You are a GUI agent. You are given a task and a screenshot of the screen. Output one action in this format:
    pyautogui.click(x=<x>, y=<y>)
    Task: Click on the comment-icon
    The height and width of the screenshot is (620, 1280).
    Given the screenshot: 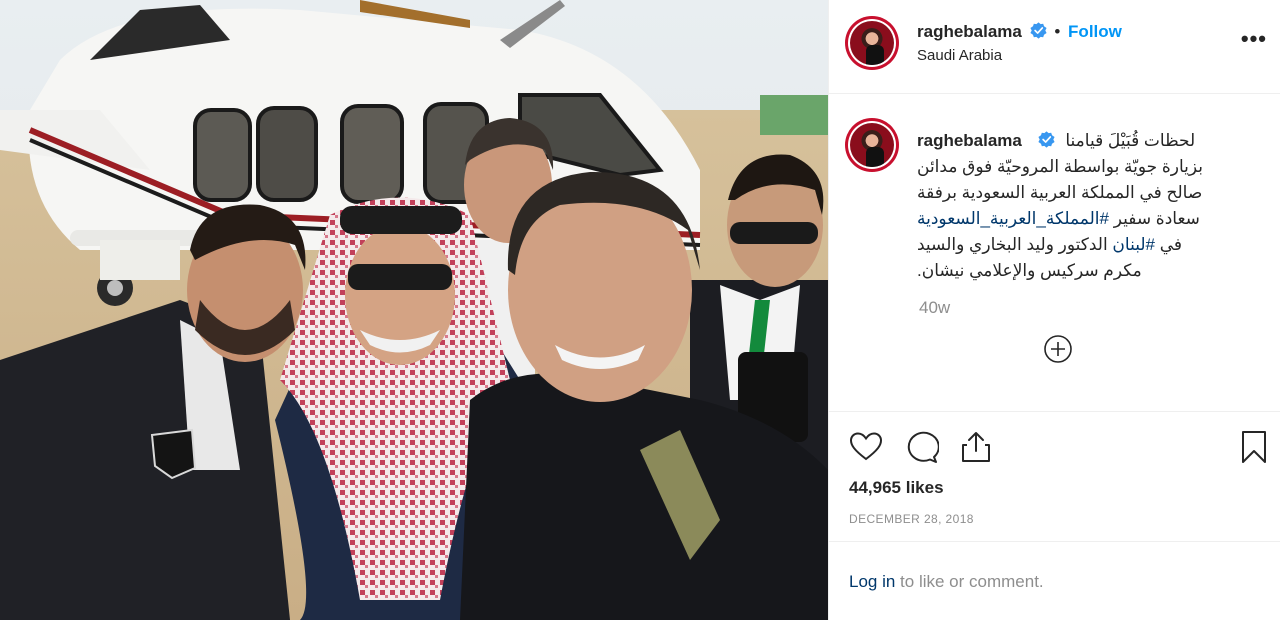 What is the action you would take?
    pyautogui.click(x=922, y=447)
    